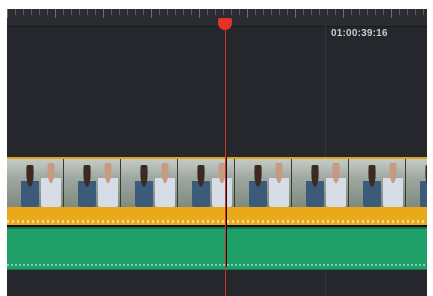  I want to click on timecode-label: 01:00:39:16, so click(359, 33).